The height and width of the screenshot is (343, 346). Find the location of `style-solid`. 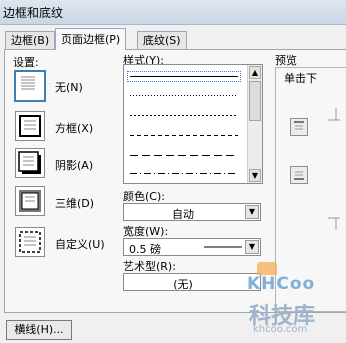

style-solid is located at coordinates (184, 76).